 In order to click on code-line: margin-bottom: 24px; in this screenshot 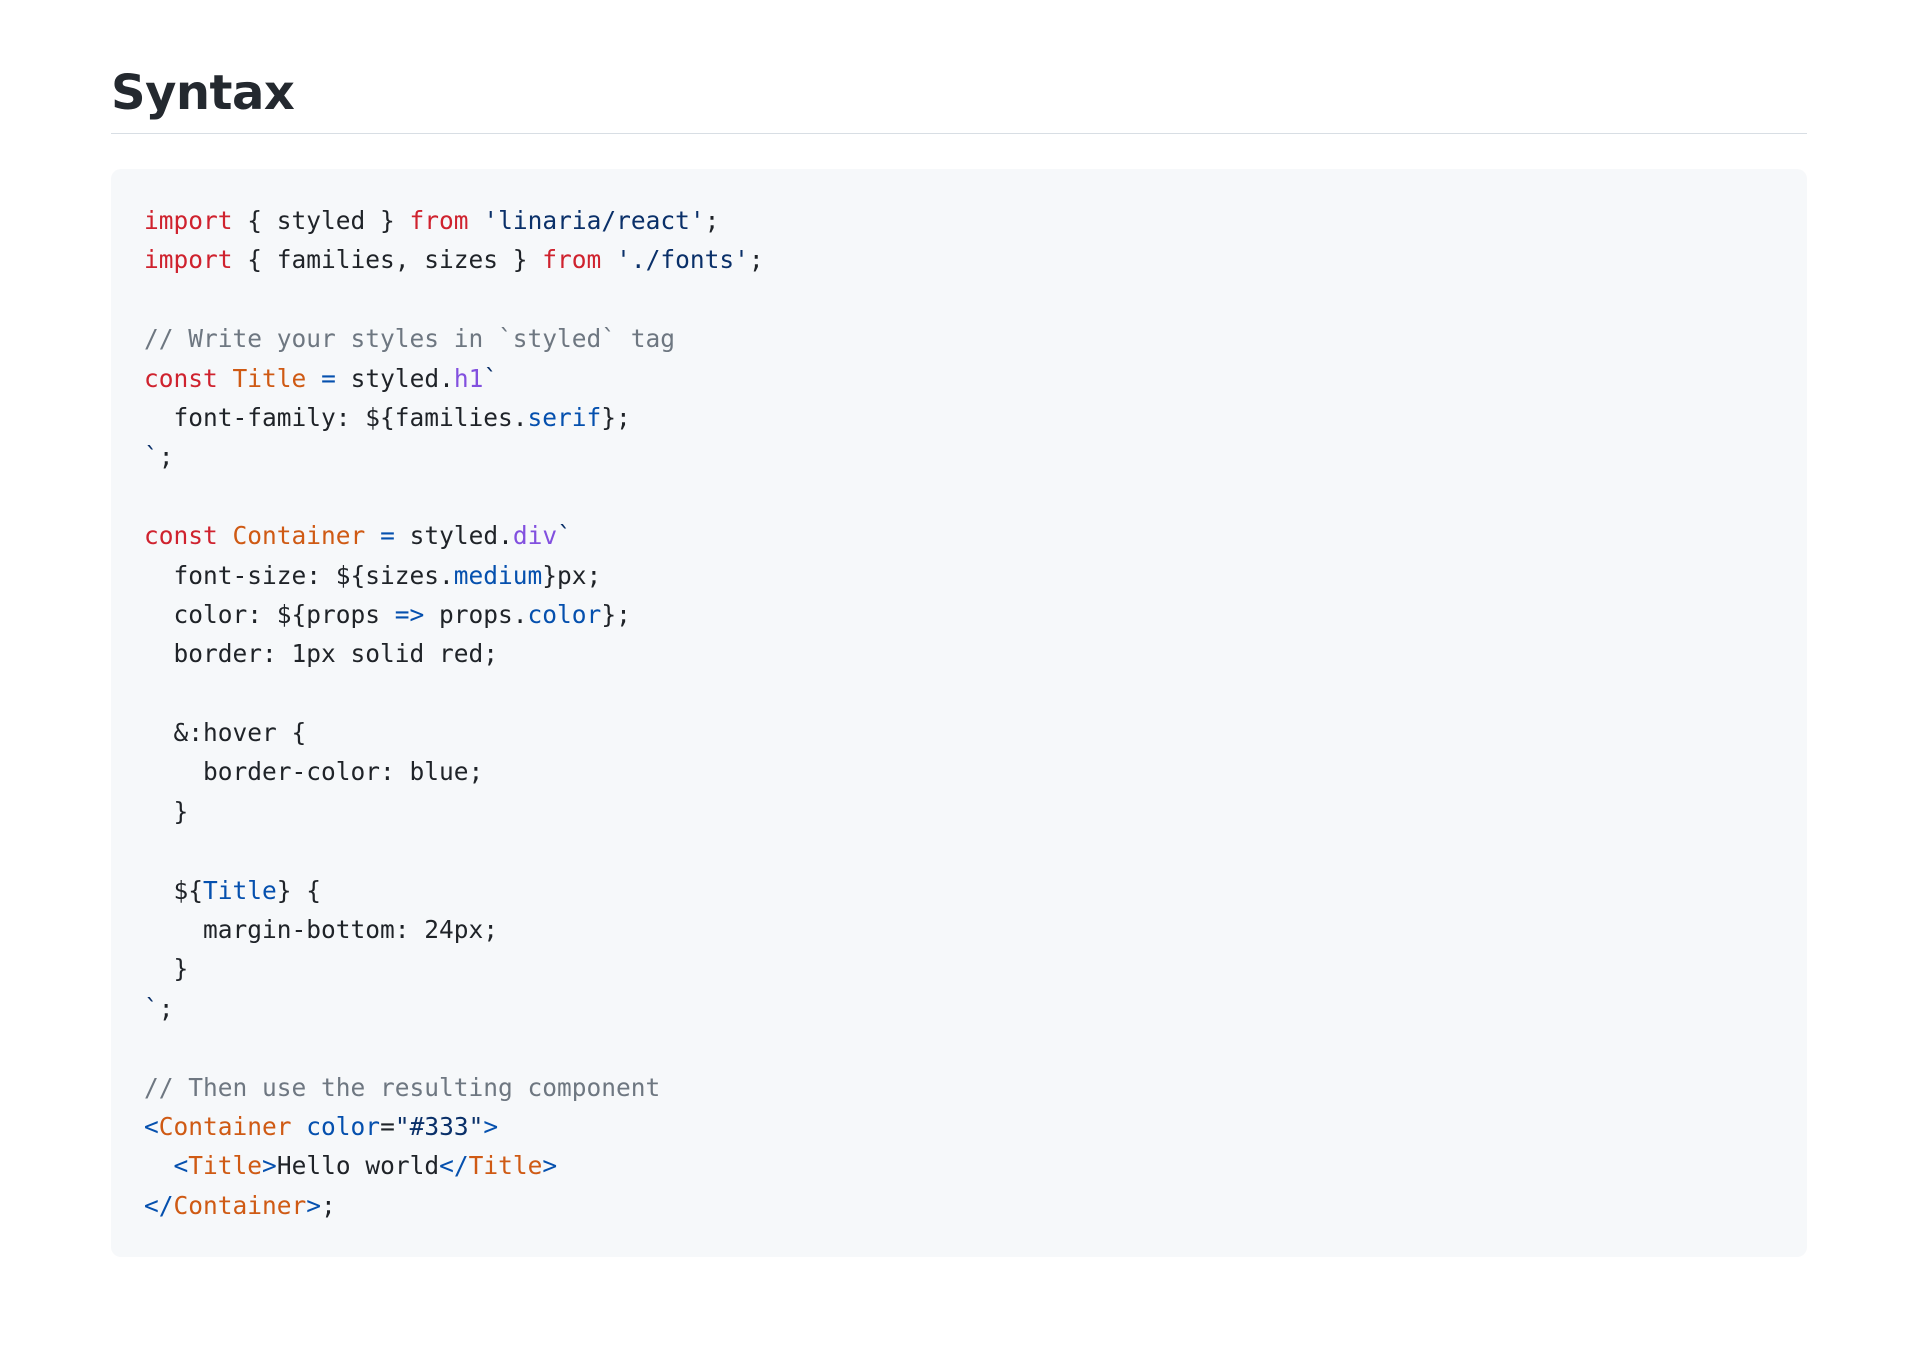, I will do `click(454, 929)`.